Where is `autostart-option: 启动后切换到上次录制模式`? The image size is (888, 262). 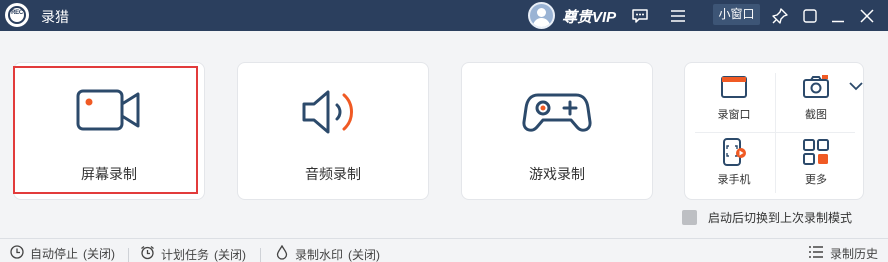
autostart-option: 启动后切换到上次录制模式 is located at coordinates (767, 217).